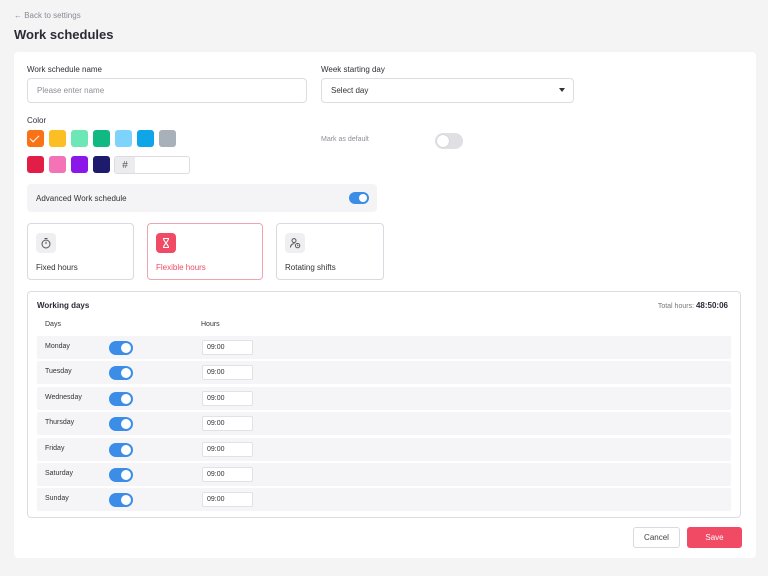 The height and width of the screenshot is (576, 768). Describe the element at coordinates (125, 165) in the screenshot. I see `hash-icon: #` at that location.